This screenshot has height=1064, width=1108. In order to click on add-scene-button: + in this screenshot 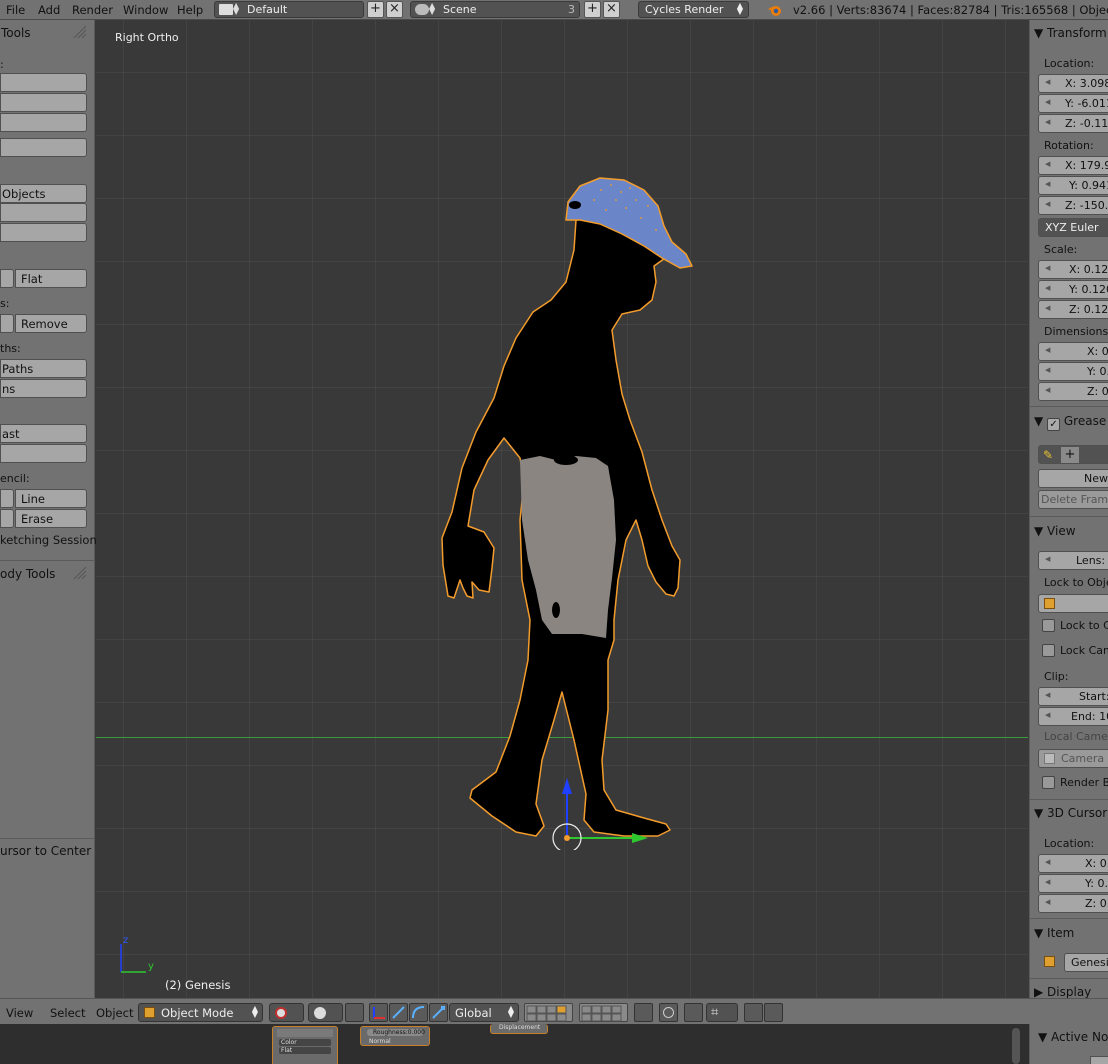, I will do `click(592, 9)`.